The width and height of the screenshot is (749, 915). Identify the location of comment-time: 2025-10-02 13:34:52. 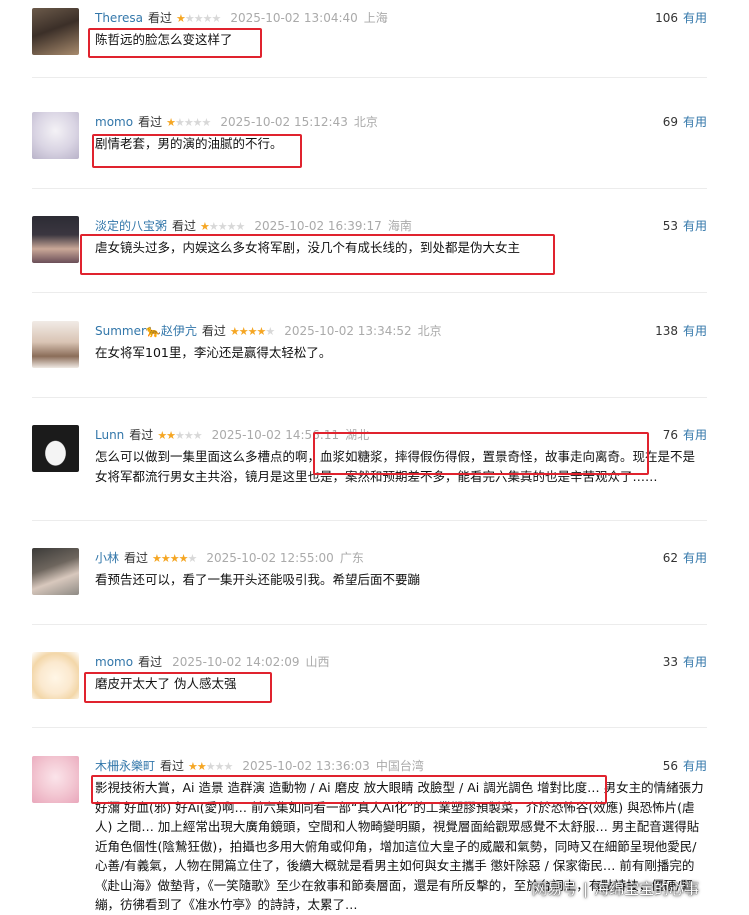
(348, 331).